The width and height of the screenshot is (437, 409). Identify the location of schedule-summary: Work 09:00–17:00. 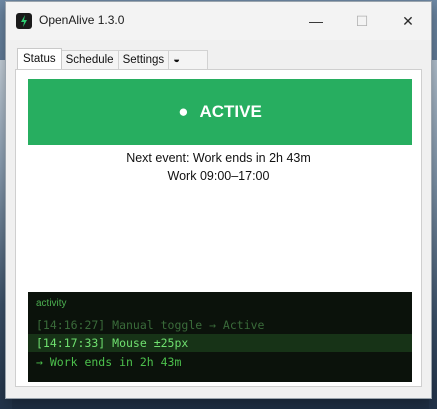
(218, 176).